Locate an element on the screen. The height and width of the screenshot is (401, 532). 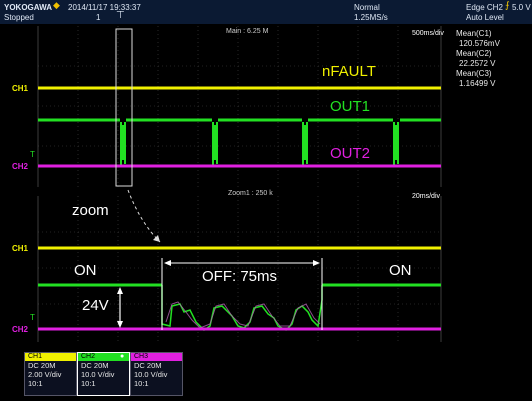
mean-c3-value: 1.16499 V is located at coordinates (477, 83).